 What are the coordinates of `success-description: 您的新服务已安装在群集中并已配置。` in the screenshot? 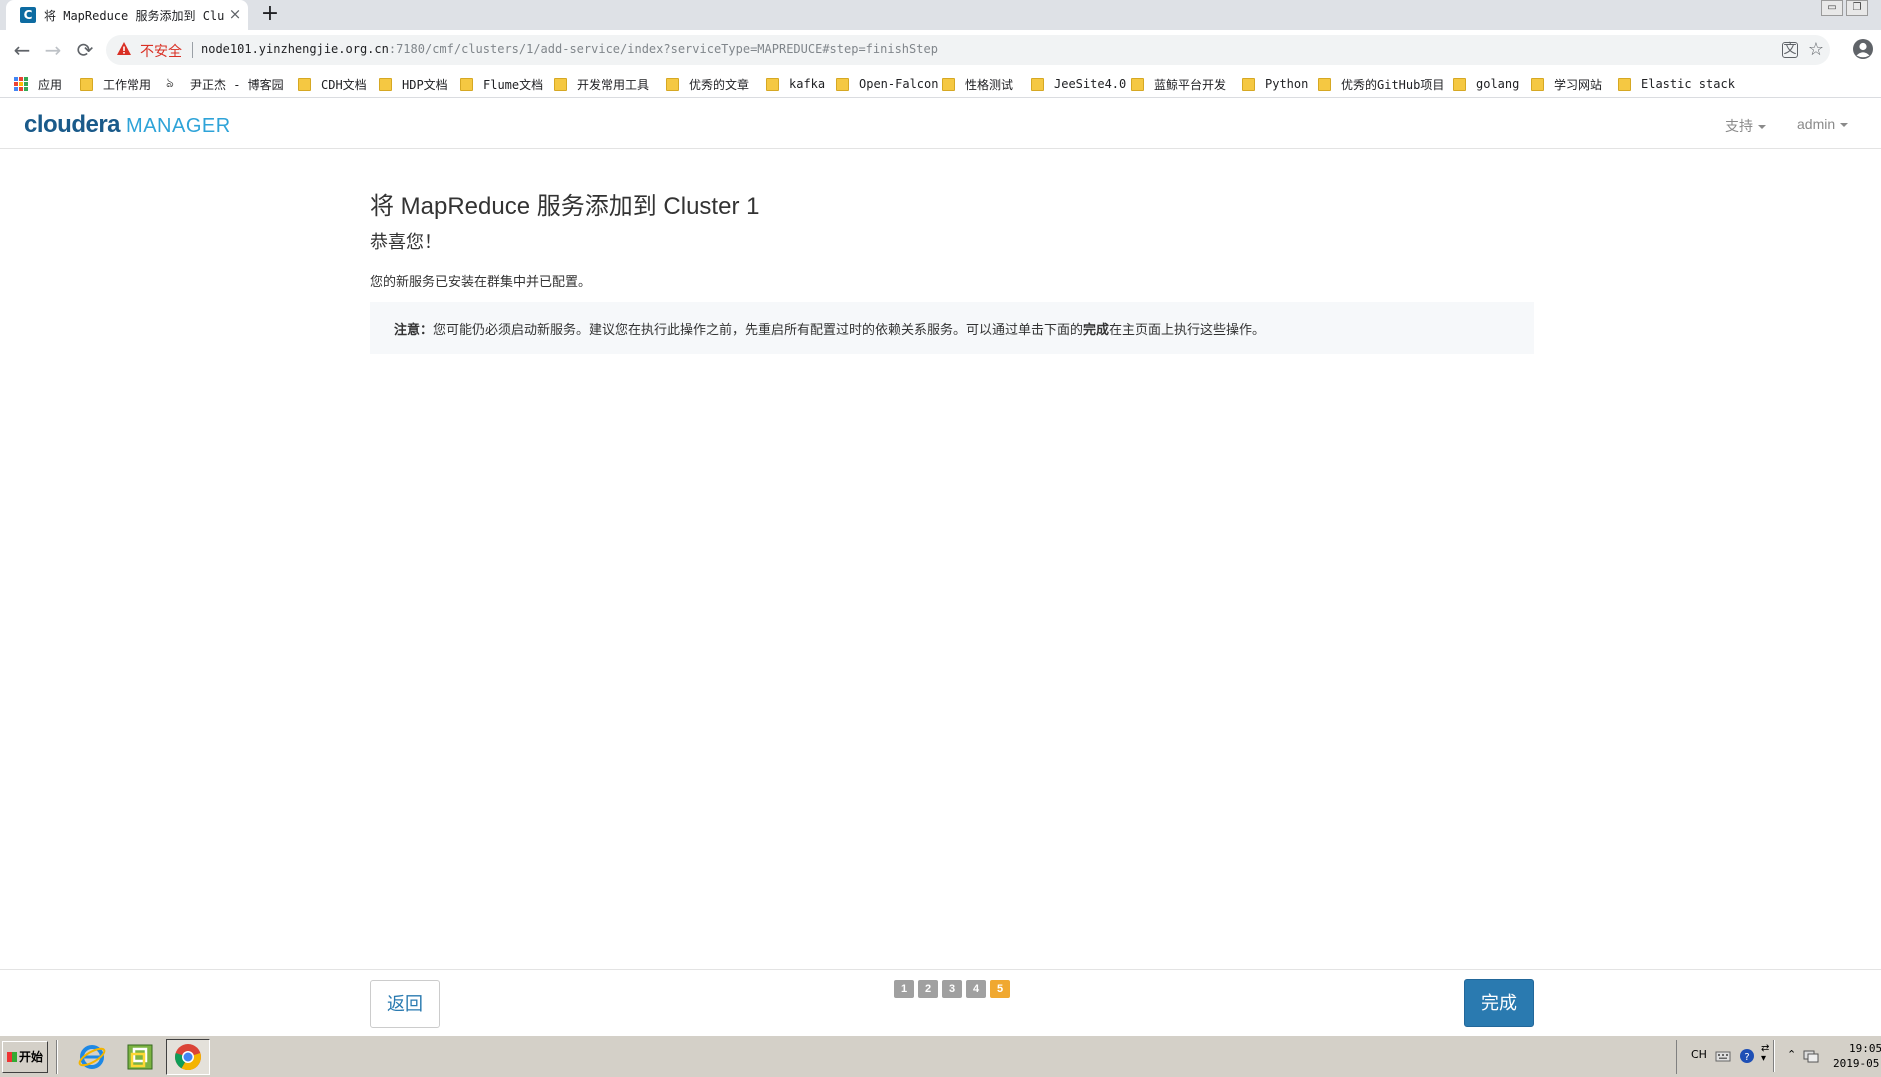 It's located at (481, 281).